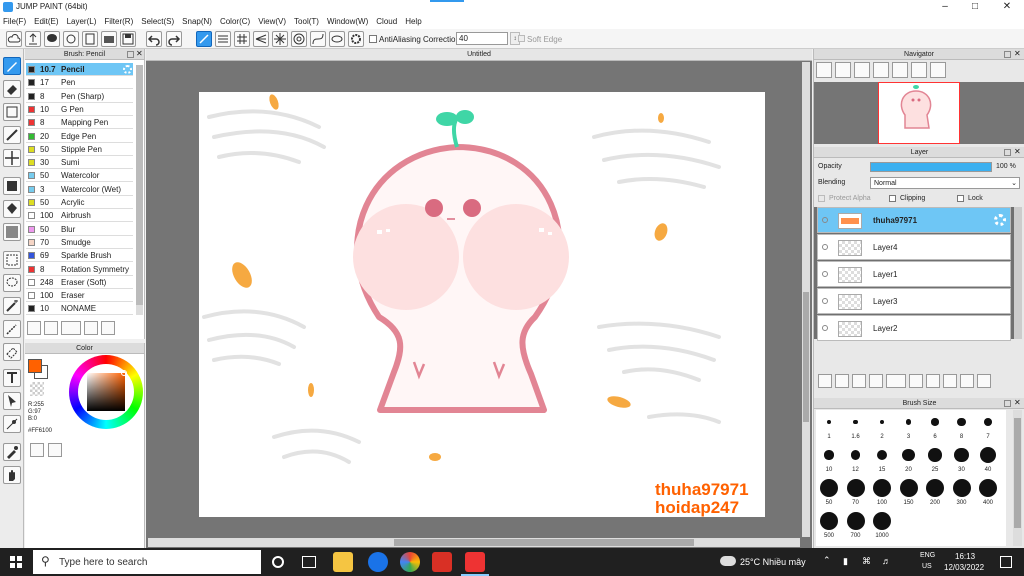  What do you see at coordinates (79, 109) in the screenshot?
I see `brush-item: 10 G Pen` at bounding box center [79, 109].